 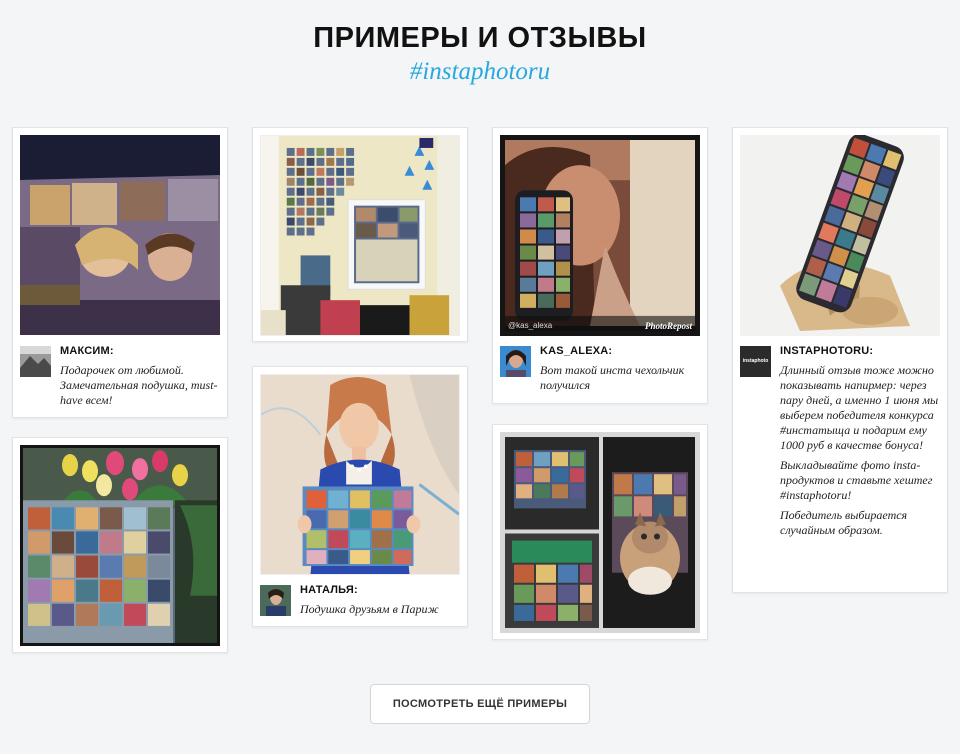 I want to click on watermark-left: @kas_alexa, so click(x=530, y=325).